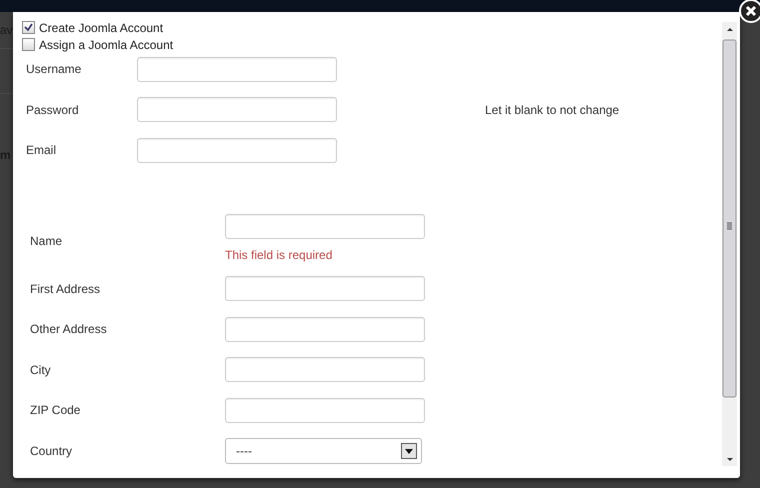 The width and height of the screenshot is (760, 488). What do you see at coordinates (552, 109) in the screenshot?
I see `hint-text: Let it blank to not change` at bounding box center [552, 109].